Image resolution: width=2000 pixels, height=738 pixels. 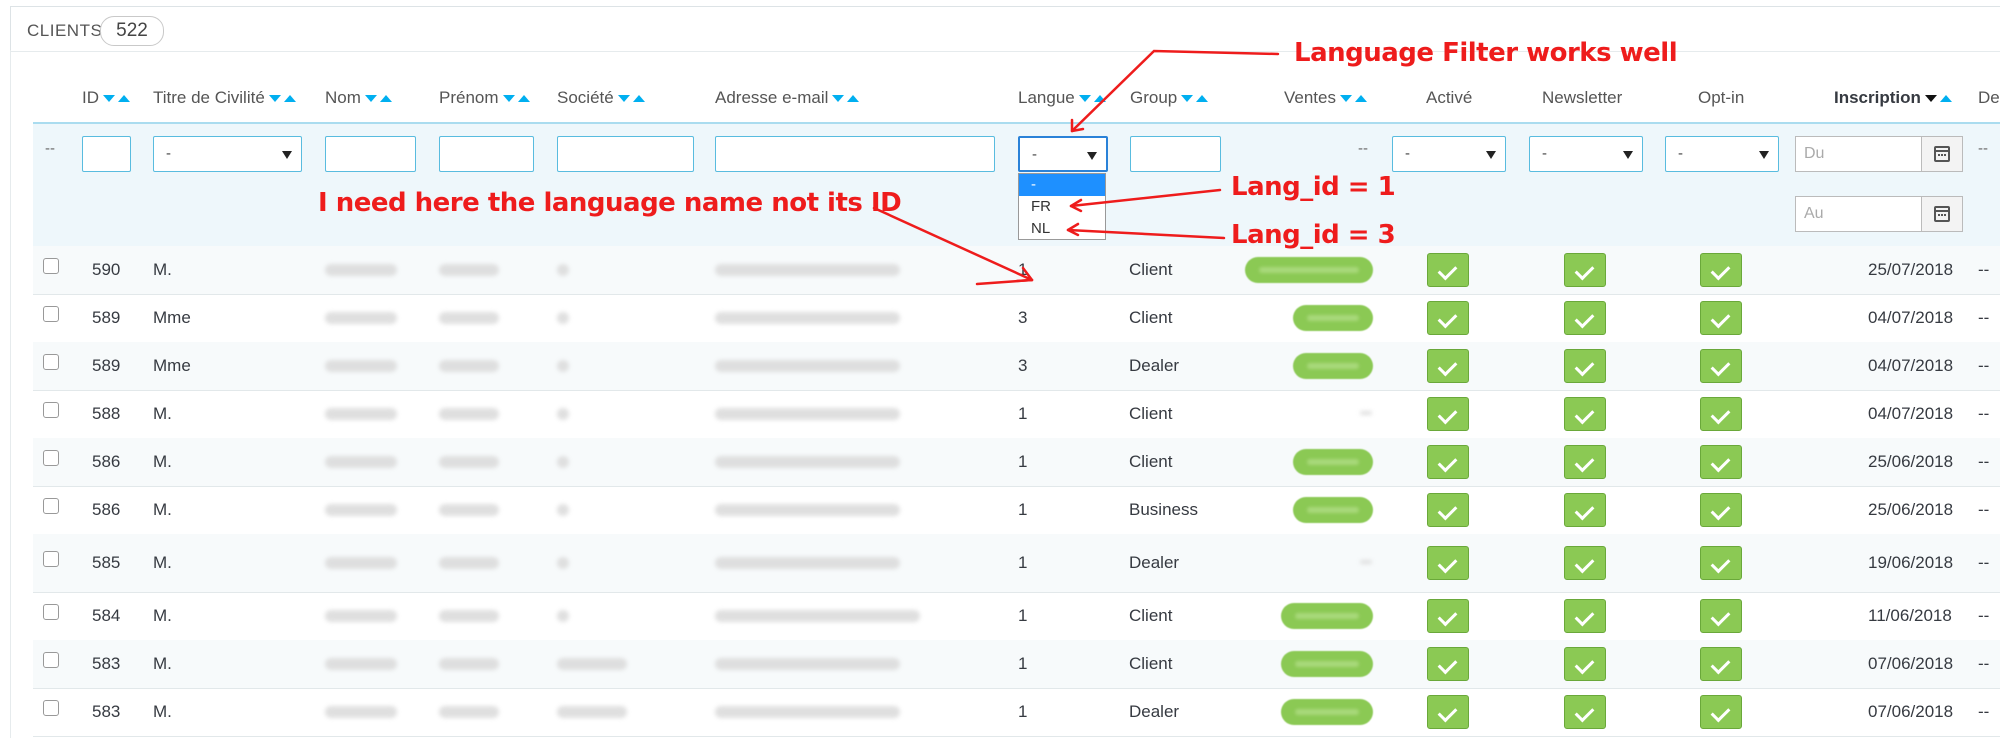 What do you see at coordinates (1313, 235) in the screenshot?
I see `annotation-lang3: Lang_id = 3` at bounding box center [1313, 235].